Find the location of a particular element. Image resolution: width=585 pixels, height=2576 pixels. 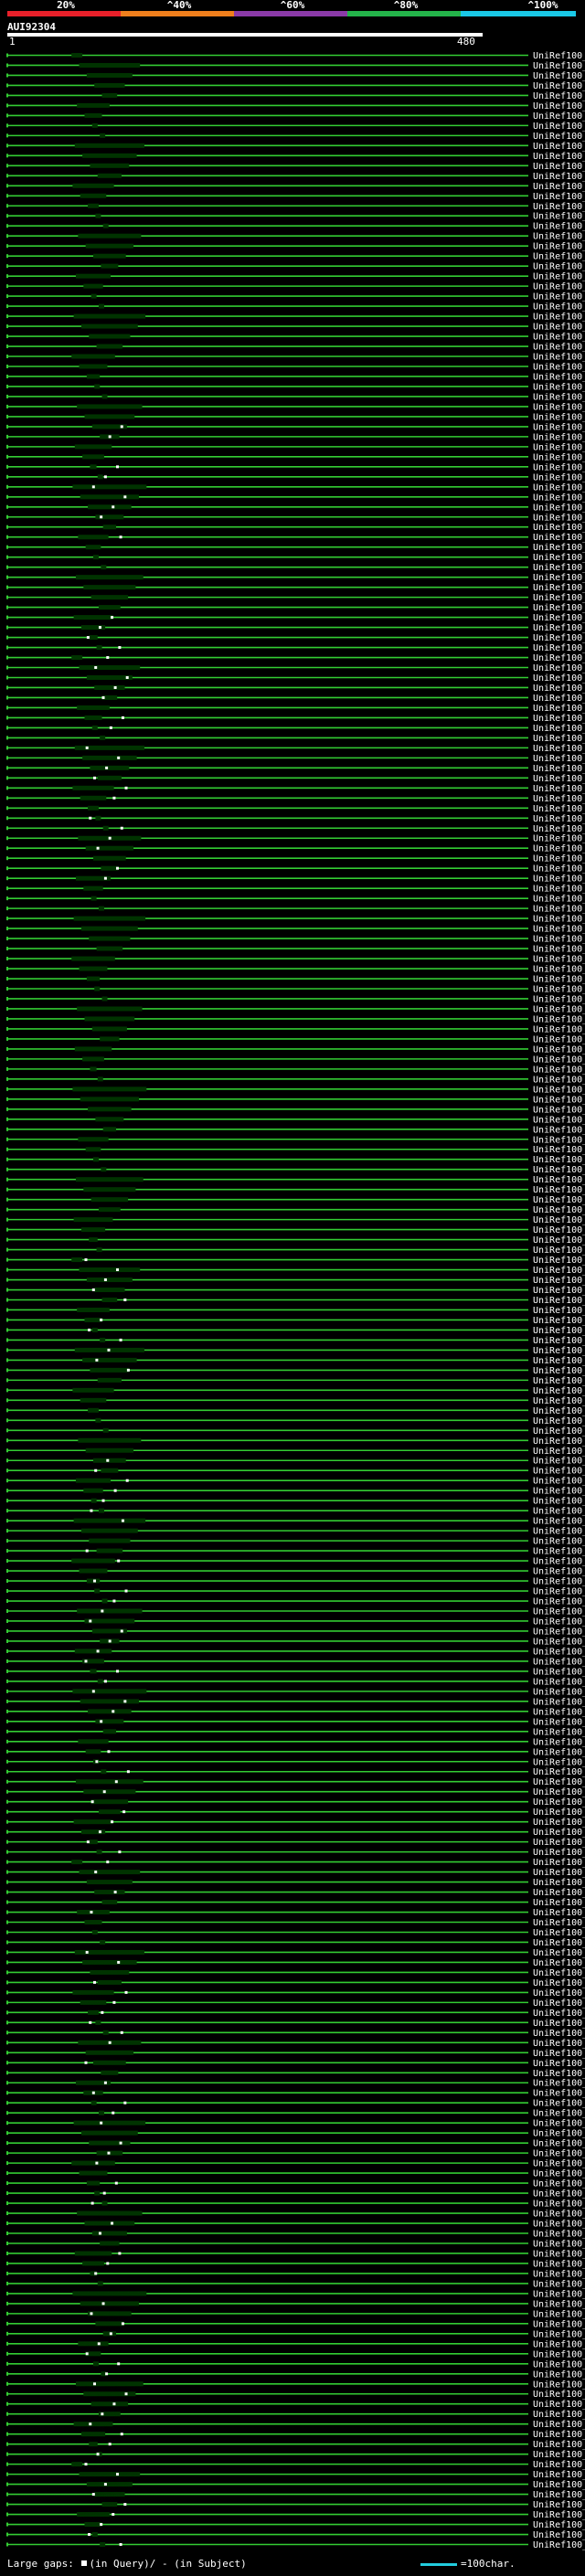

hit-label: UniRef100_Q48J2K is located at coordinates (559, 2455).